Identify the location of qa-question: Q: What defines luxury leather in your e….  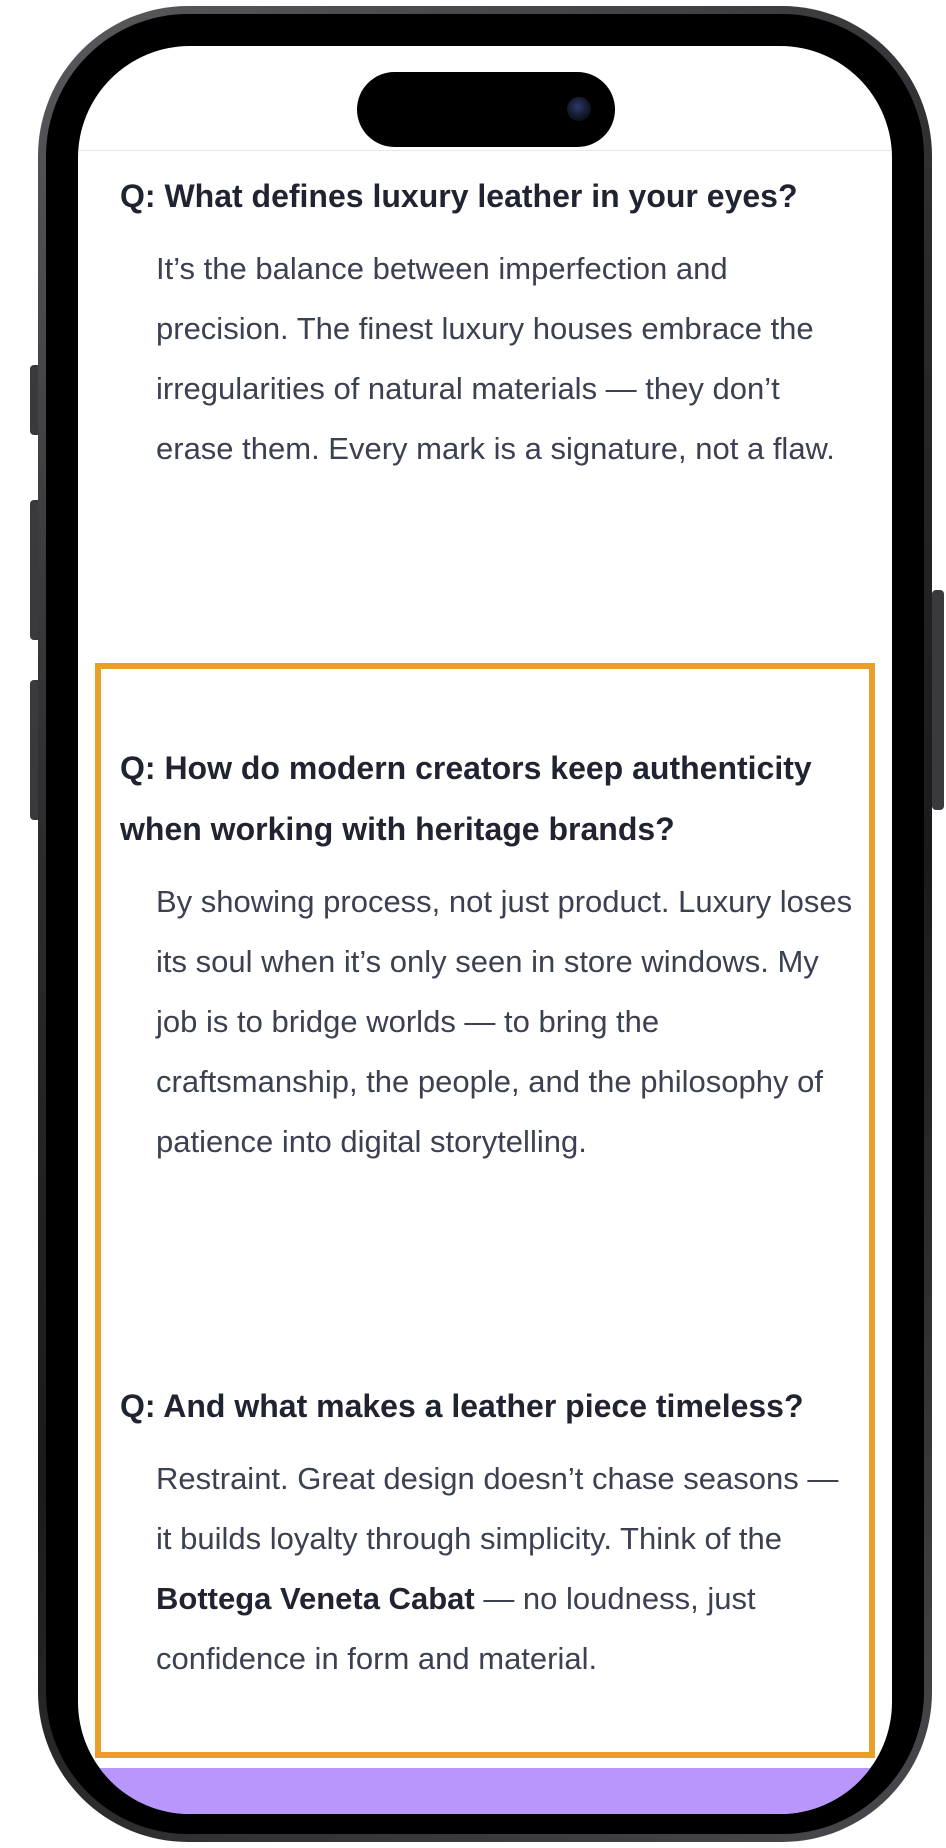
(459, 196).